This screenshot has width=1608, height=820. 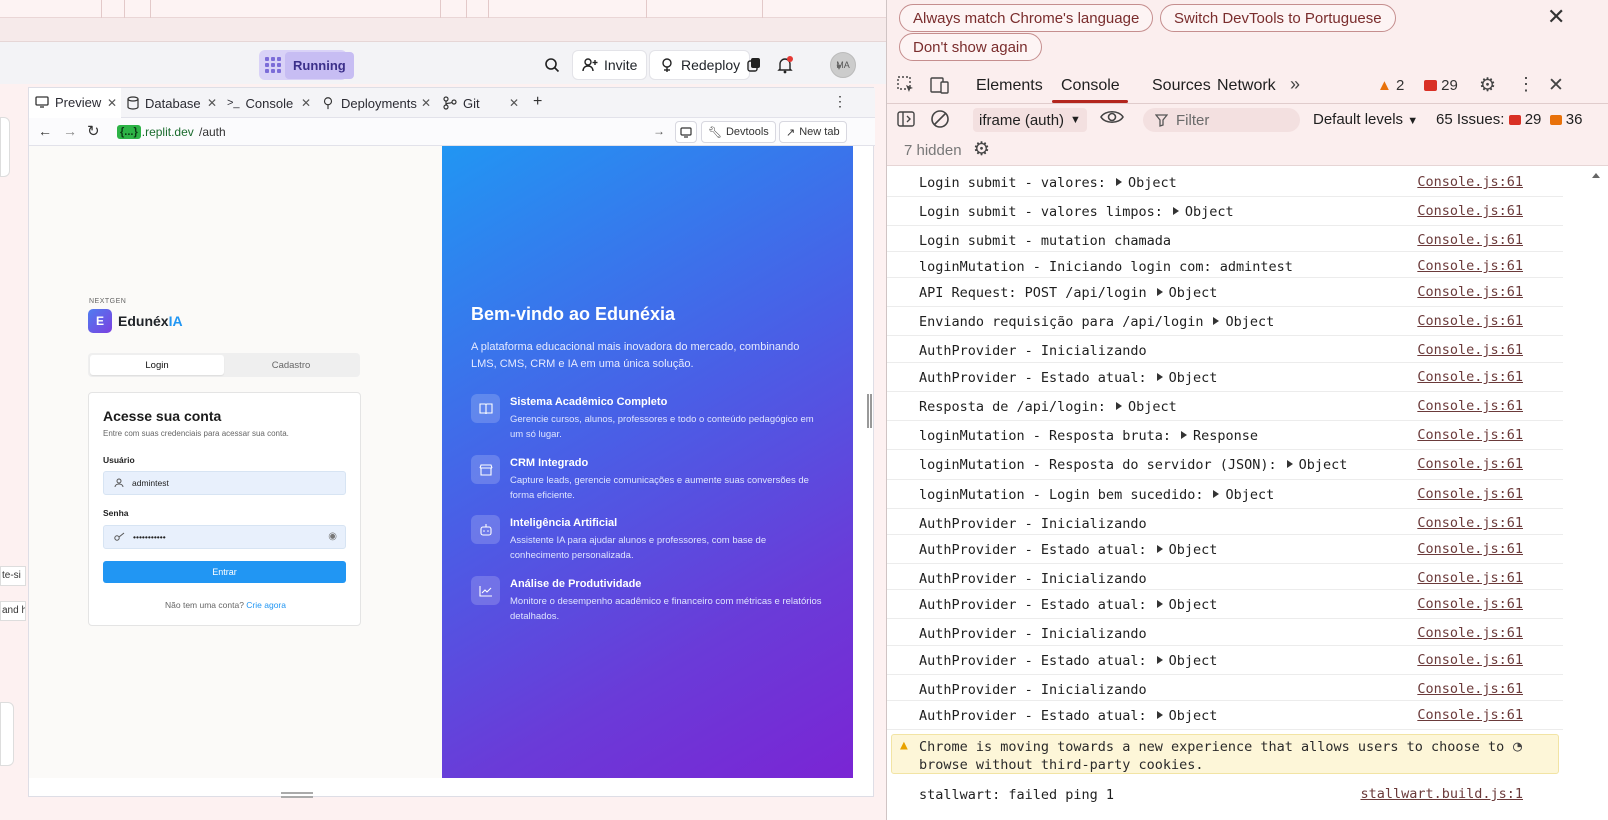 I want to click on devtools-button: 🔧︎ Devtools, so click(x=738, y=132).